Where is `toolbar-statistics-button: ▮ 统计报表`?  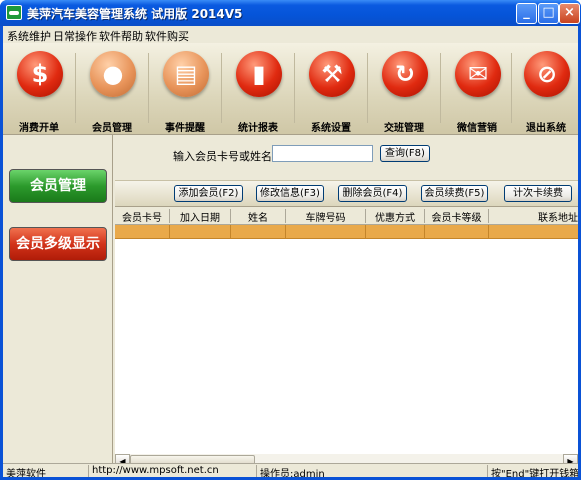 toolbar-statistics-button: ▮ 统计报表 is located at coordinates (258, 90).